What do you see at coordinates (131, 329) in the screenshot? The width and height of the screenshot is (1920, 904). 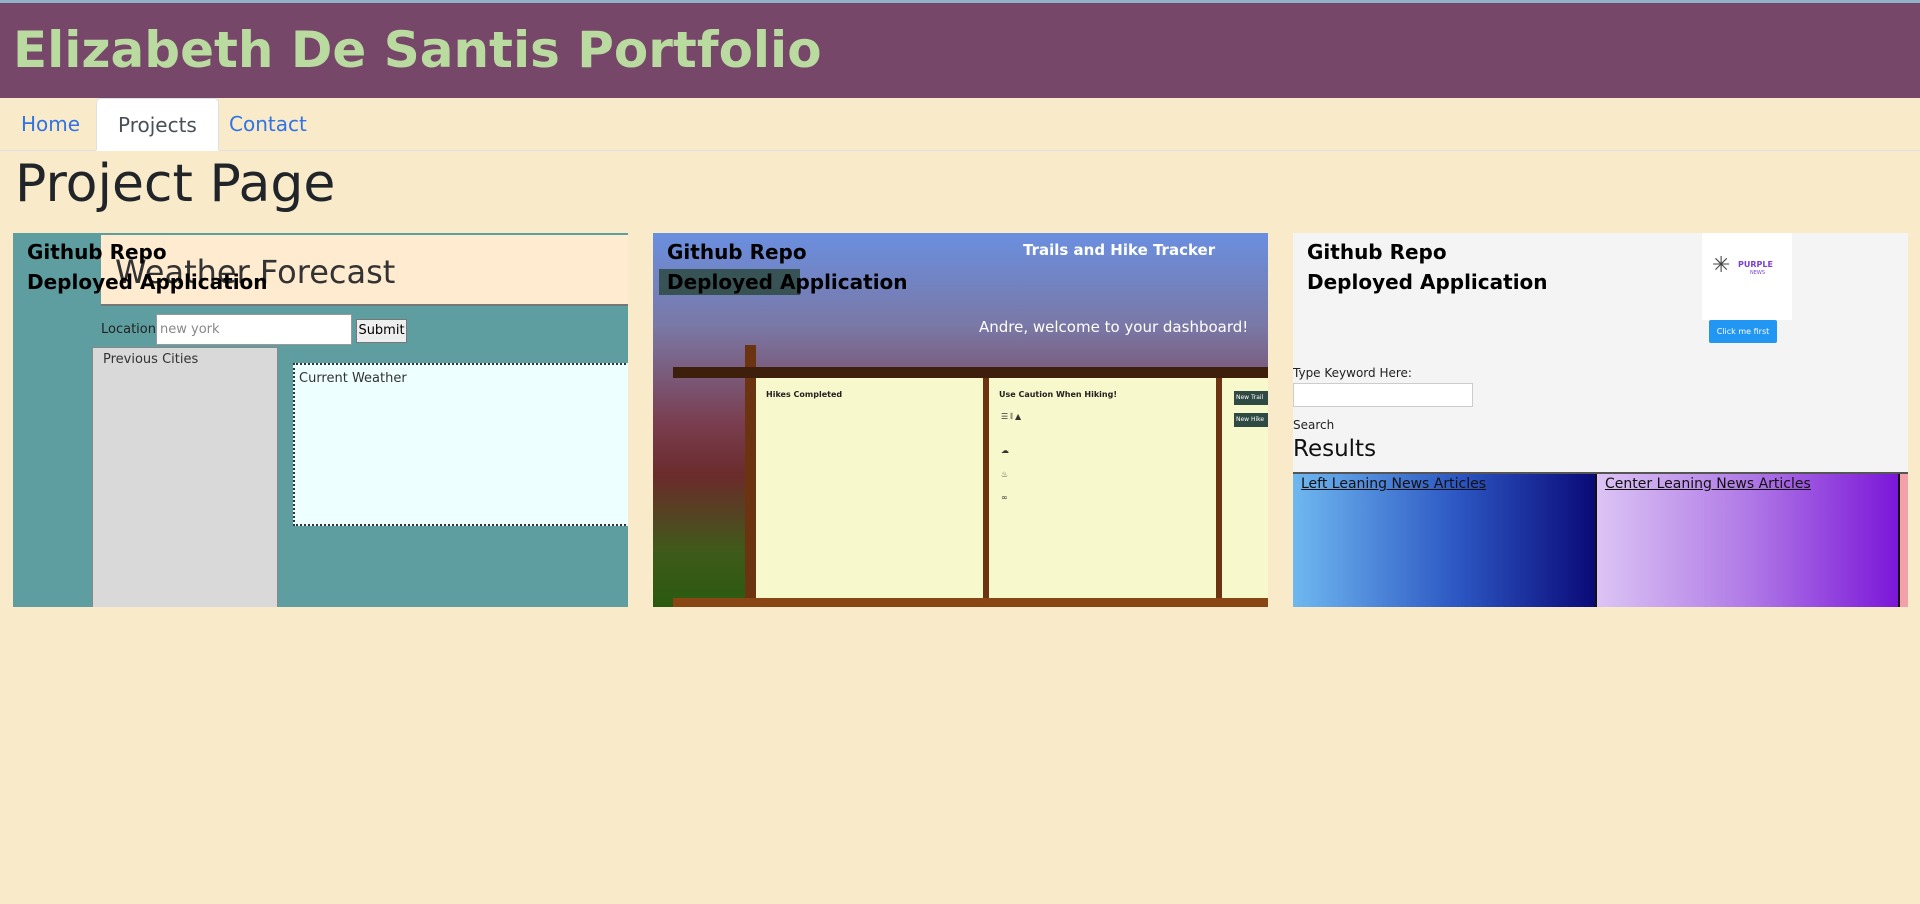 I see `location-label: Location:` at bounding box center [131, 329].